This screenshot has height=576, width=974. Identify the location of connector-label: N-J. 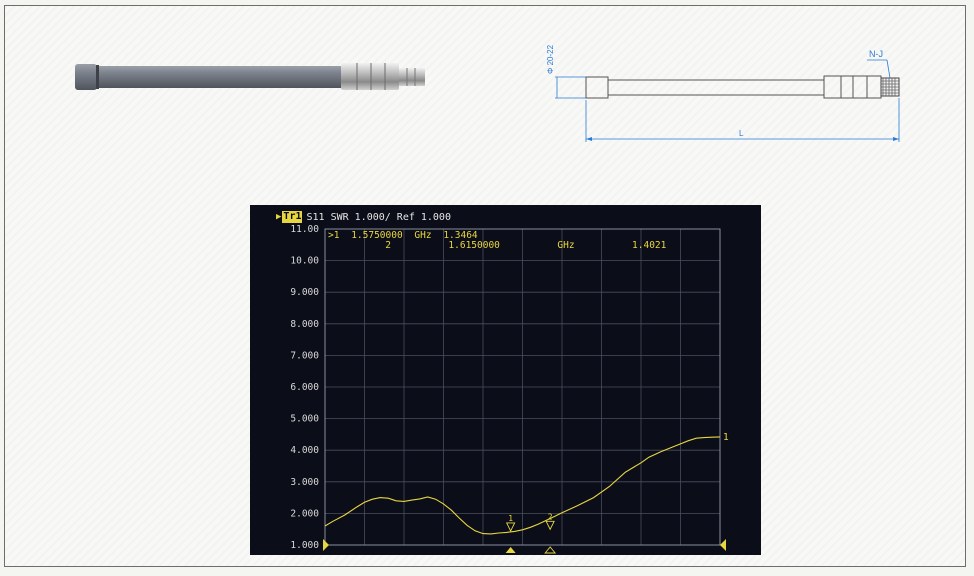
(876, 54).